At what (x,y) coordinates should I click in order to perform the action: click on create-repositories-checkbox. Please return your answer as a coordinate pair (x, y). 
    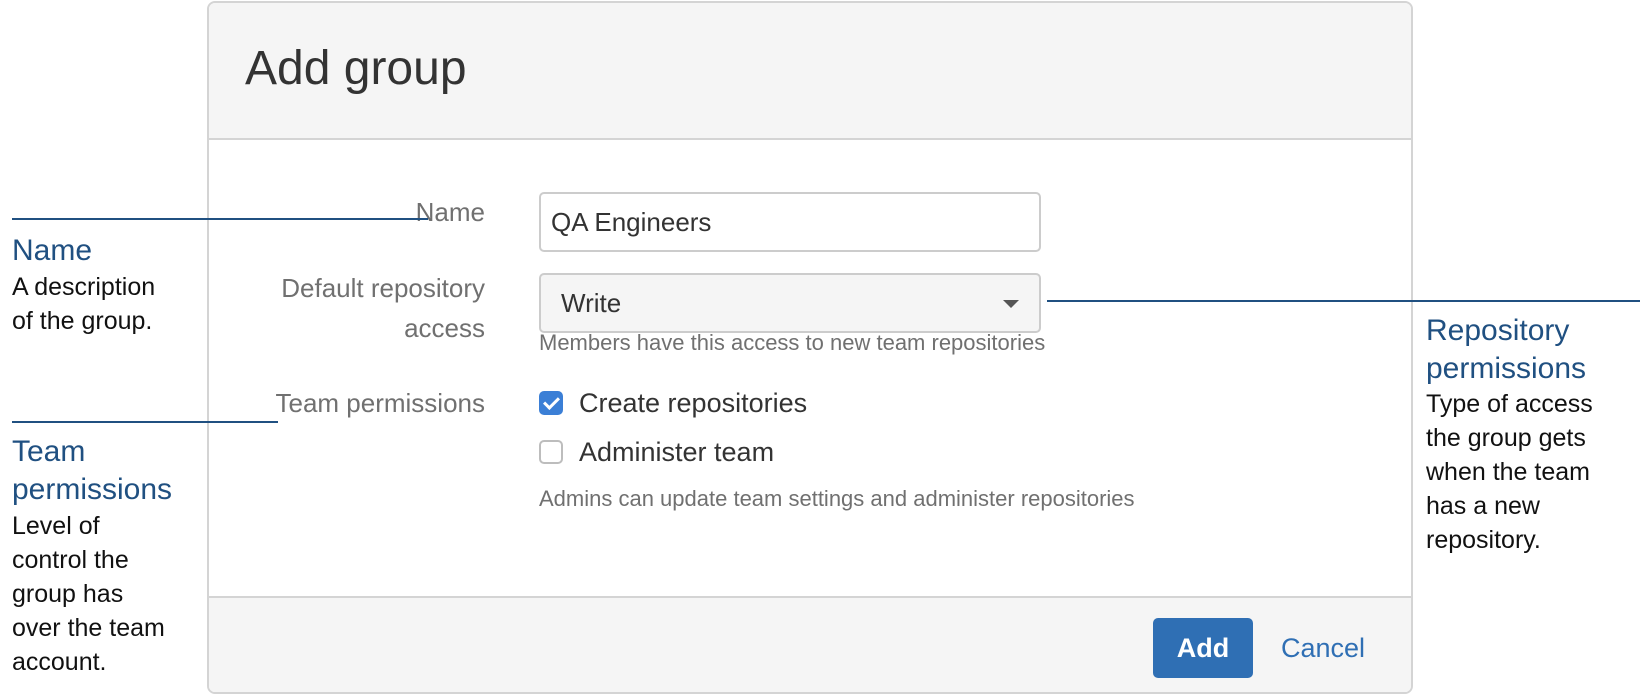
    Looking at the image, I should click on (551, 403).